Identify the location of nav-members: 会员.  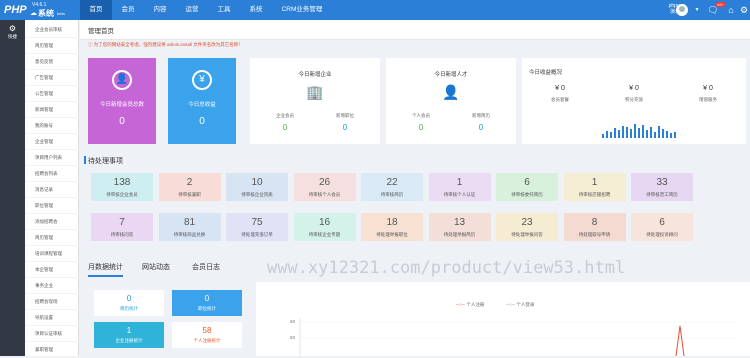
(128, 10).